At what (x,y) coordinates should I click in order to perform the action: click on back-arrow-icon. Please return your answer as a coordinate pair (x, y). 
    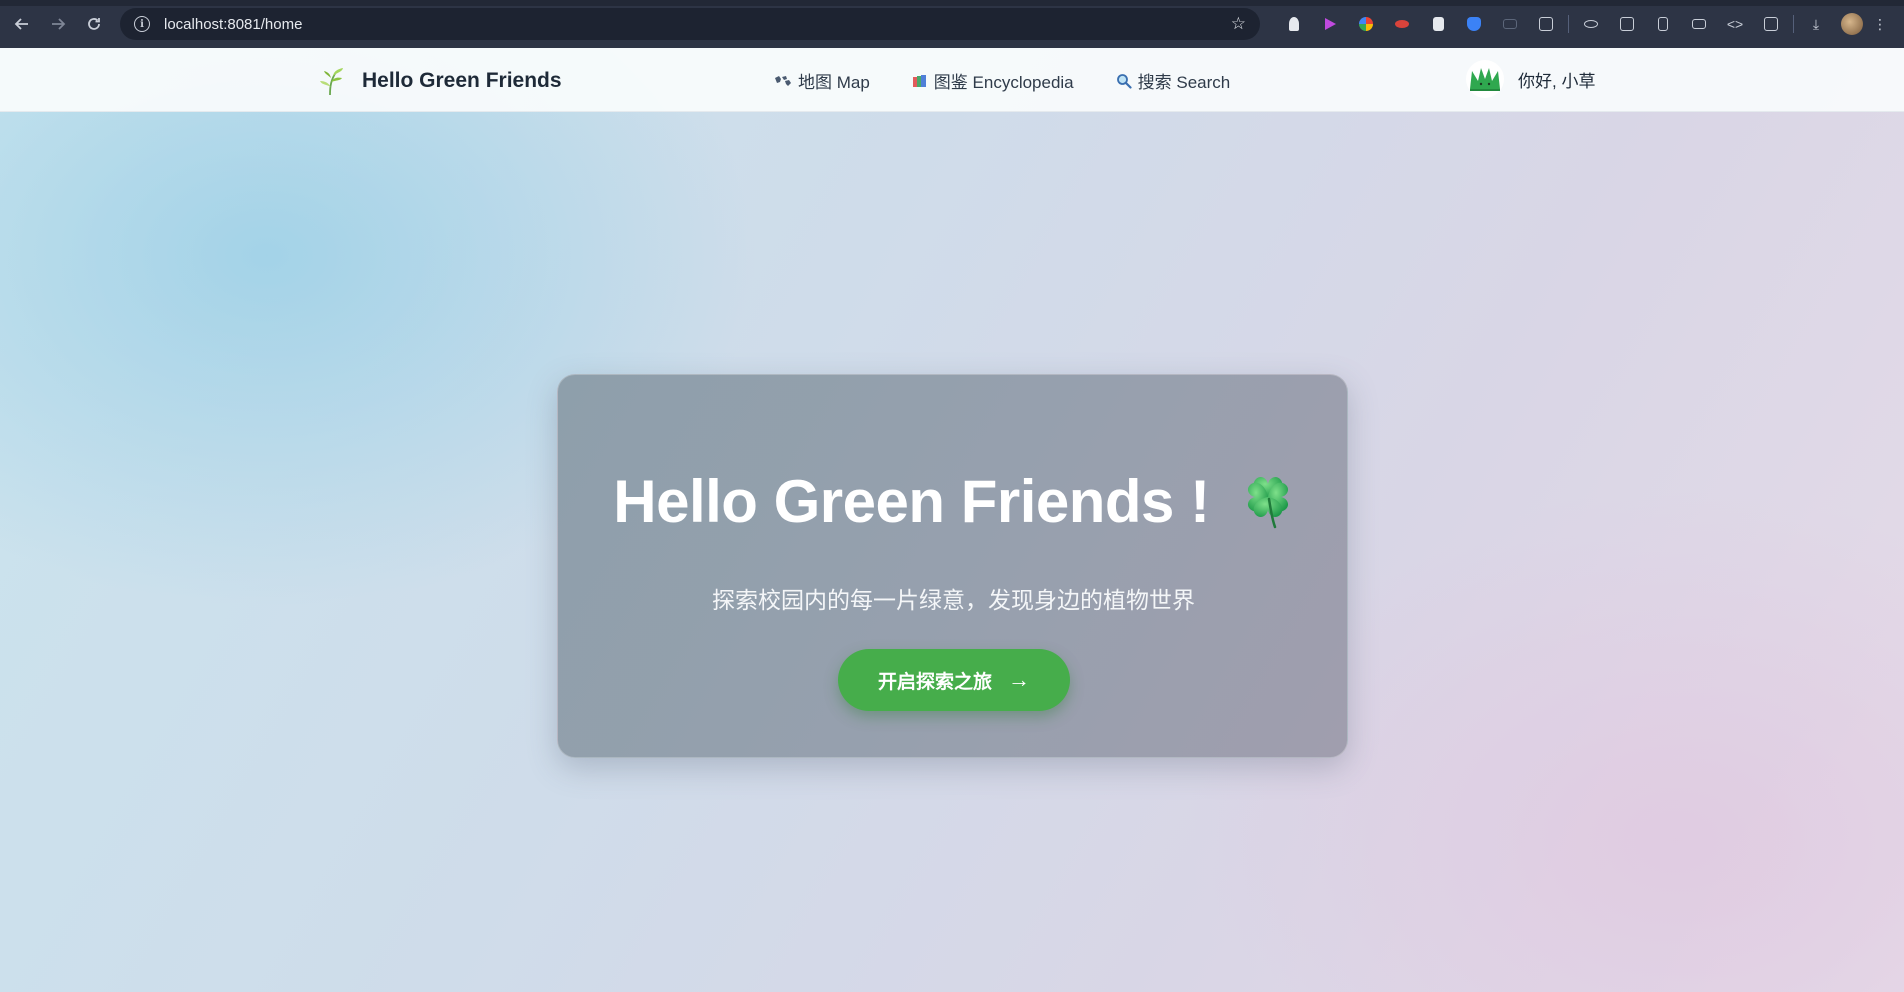
    Looking at the image, I should click on (21, 24).